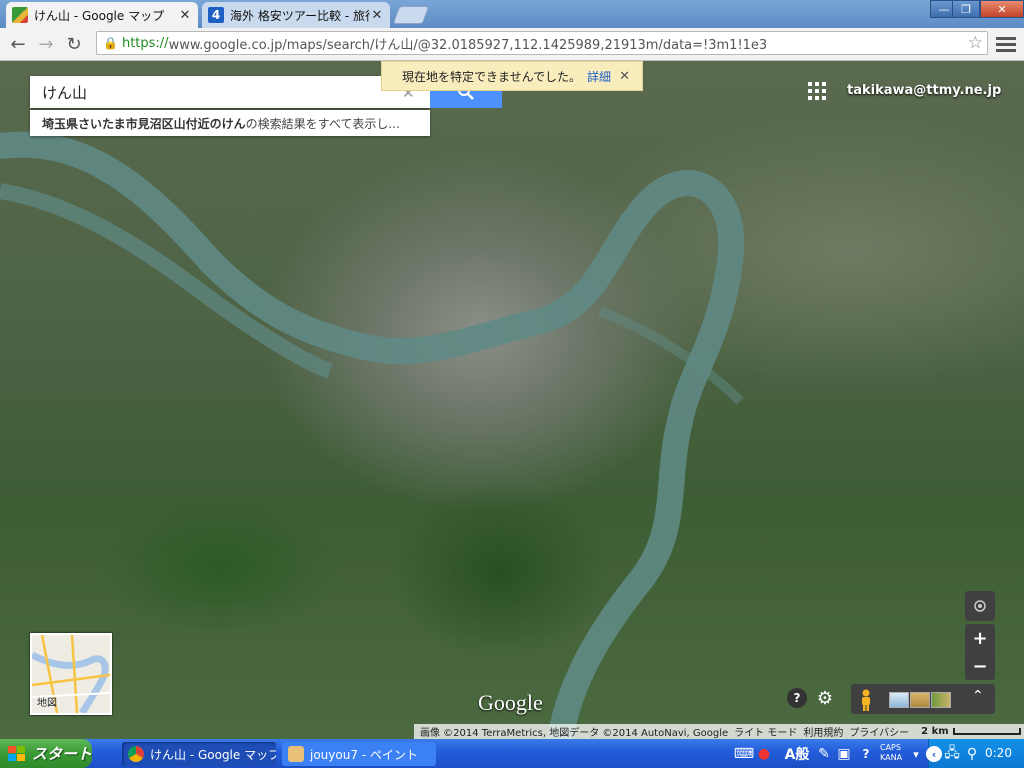 The width and height of the screenshot is (1024, 768). I want to click on zoom-in-button: +, so click(980, 638).